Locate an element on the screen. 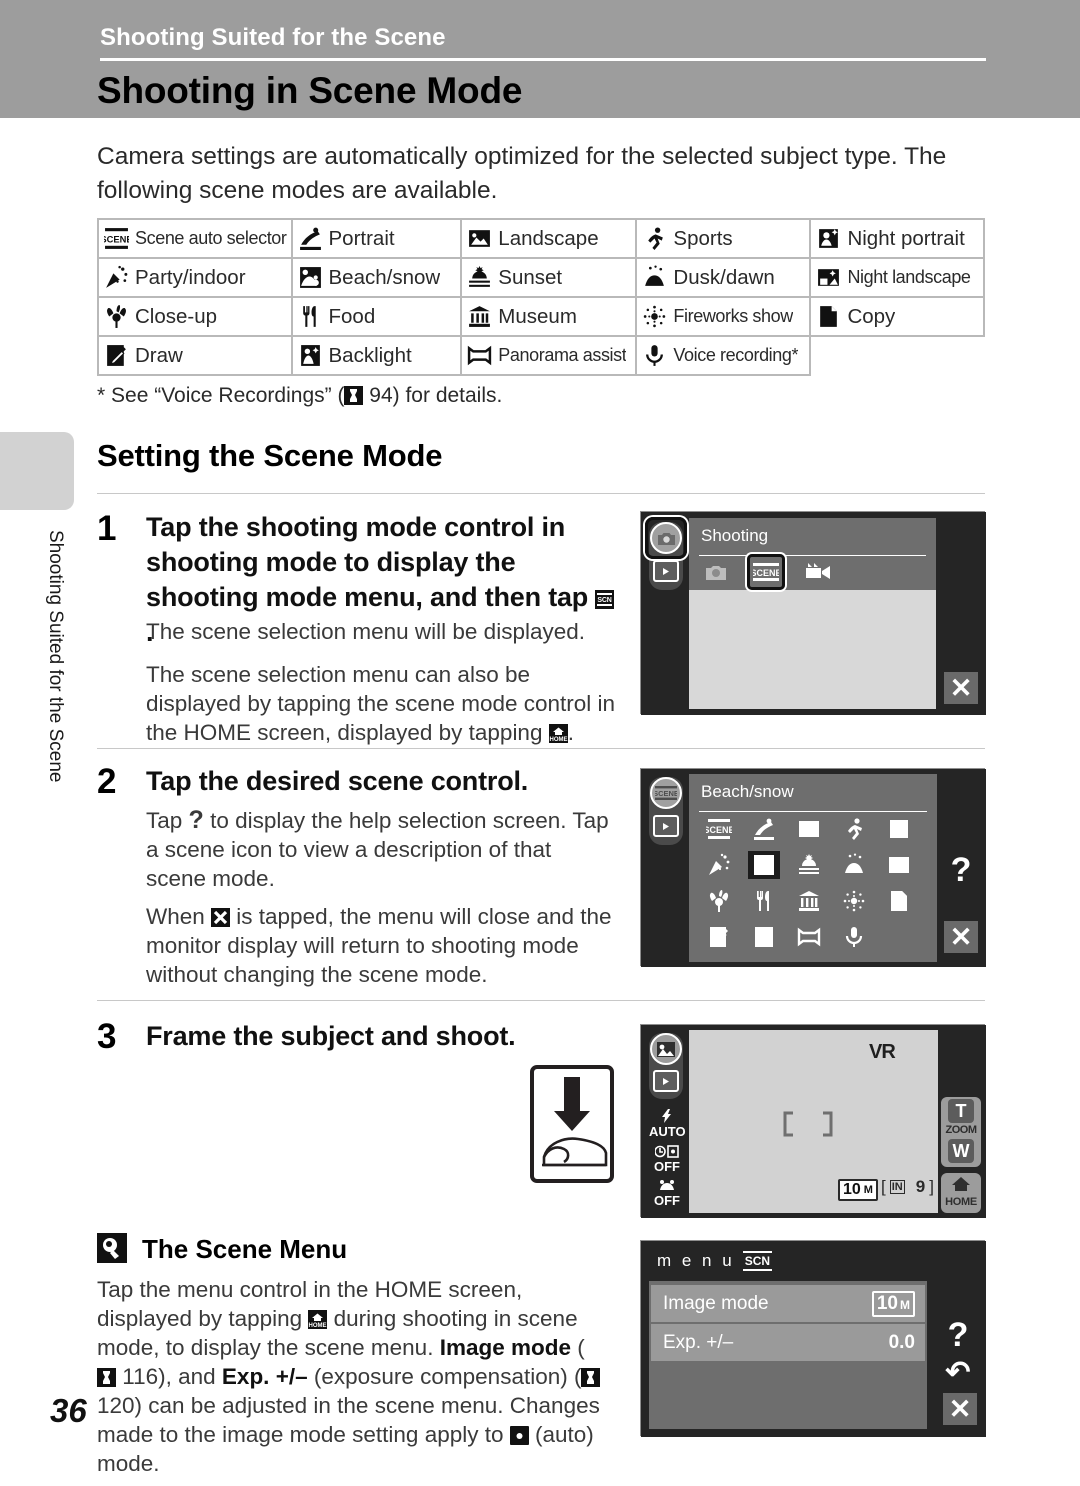 This screenshot has height=1486, width=1080. scene-grid-sports is located at coordinates (854, 829).